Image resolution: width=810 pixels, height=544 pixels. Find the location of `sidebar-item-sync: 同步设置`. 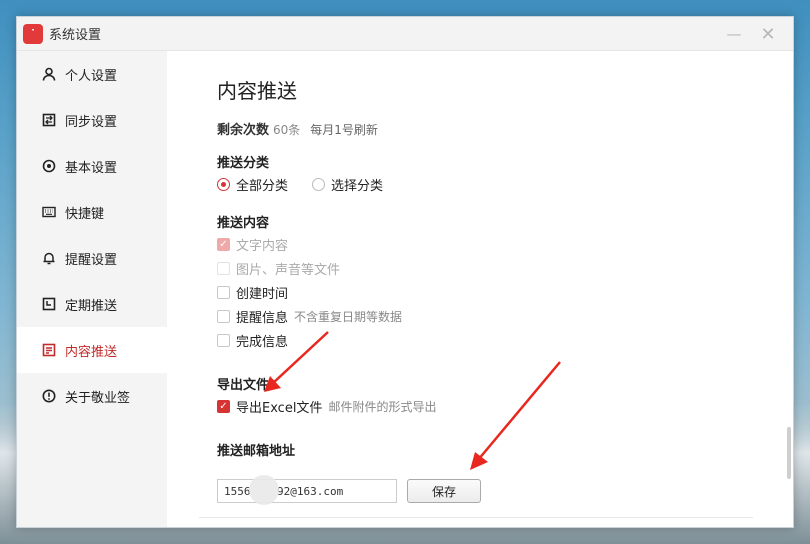

sidebar-item-sync: 同步设置 is located at coordinates (92, 120).